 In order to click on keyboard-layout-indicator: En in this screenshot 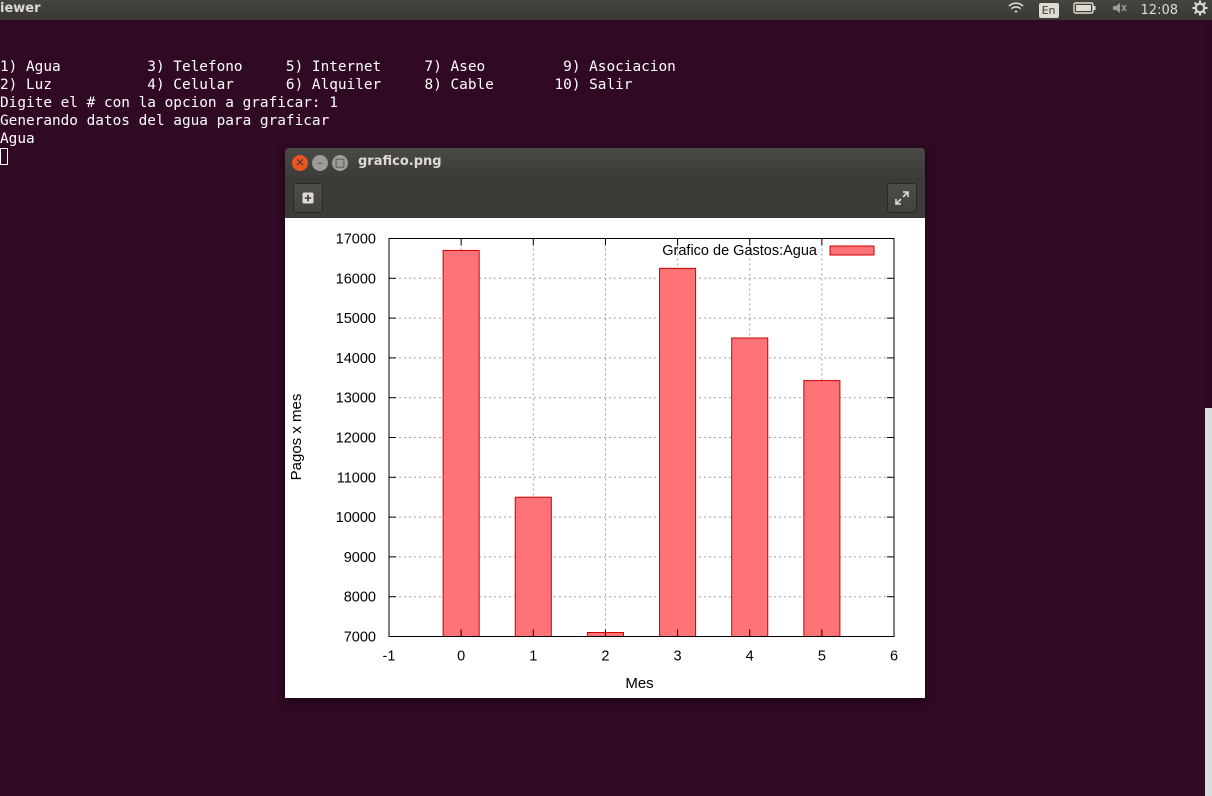, I will do `click(1048, 10)`.